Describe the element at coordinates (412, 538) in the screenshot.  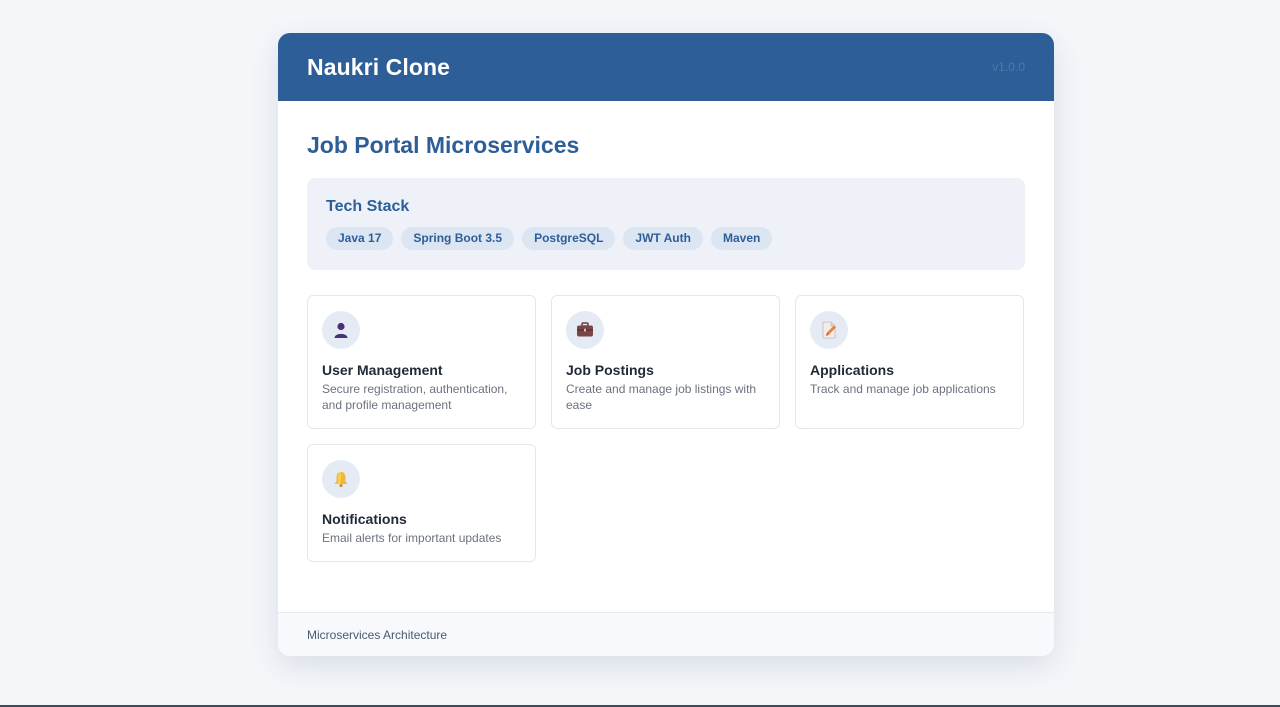
I see `feature-description: Email alerts for important updates` at that location.